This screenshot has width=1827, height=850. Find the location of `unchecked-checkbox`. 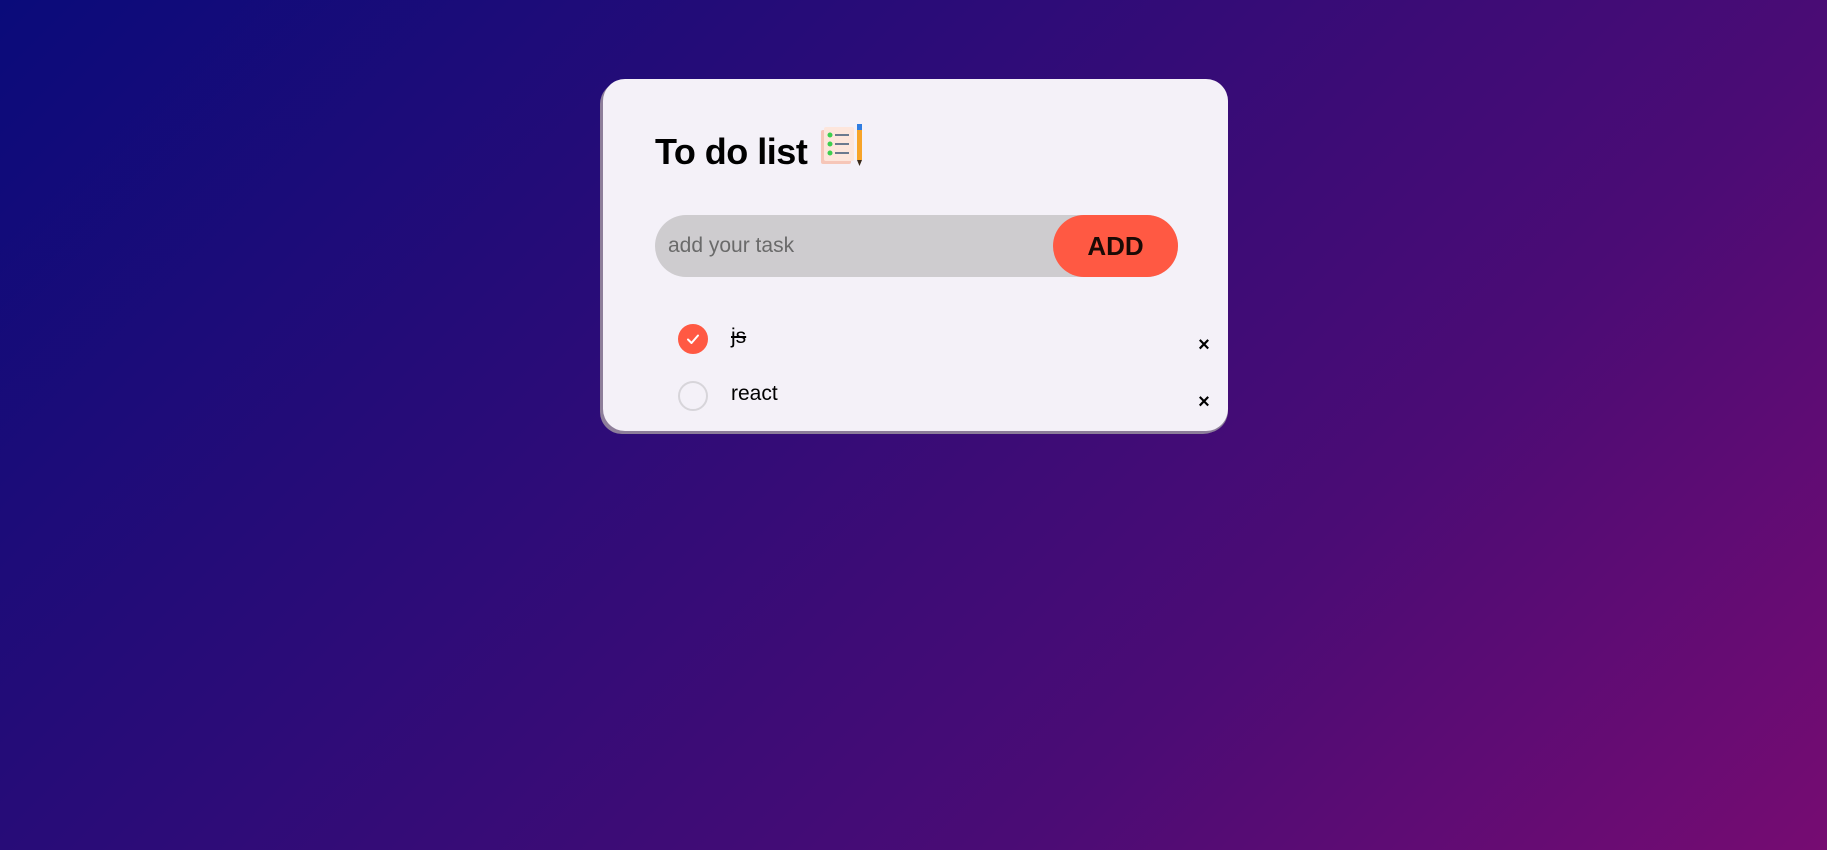

unchecked-checkbox is located at coordinates (693, 396).